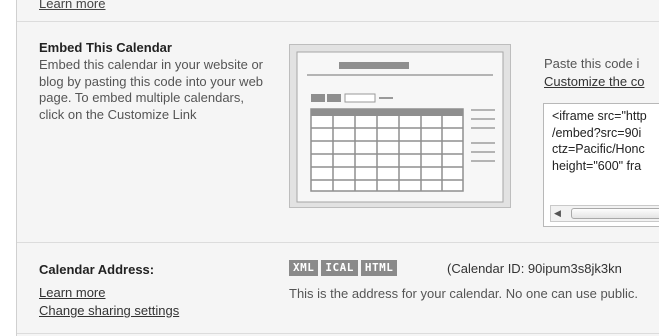 The width and height of the screenshot is (659, 336). What do you see at coordinates (615, 213) in the screenshot?
I see `scrollbar-thumb` at bounding box center [615, 213].